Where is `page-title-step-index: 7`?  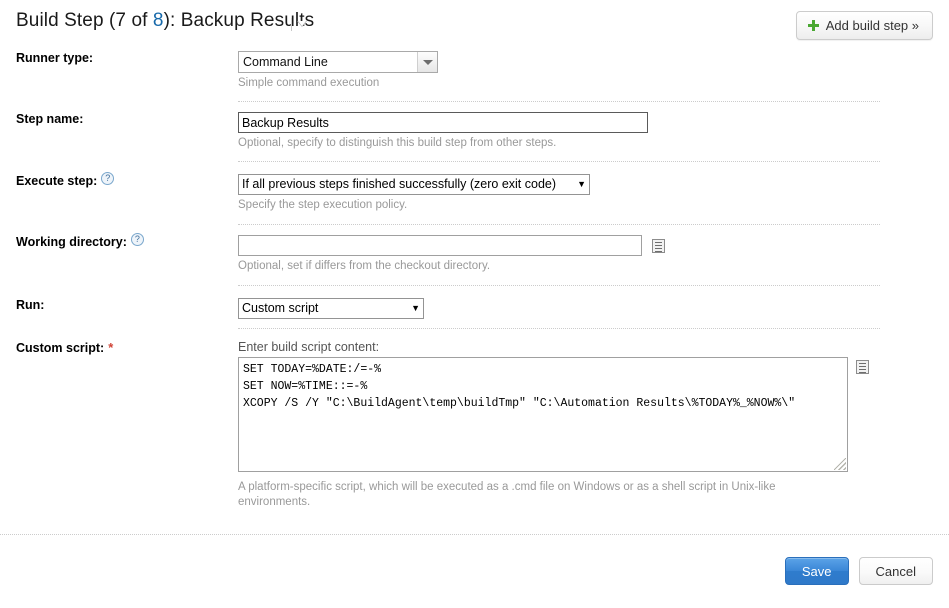
page-title-step-index: 7 is located at coordinates (121, 20).